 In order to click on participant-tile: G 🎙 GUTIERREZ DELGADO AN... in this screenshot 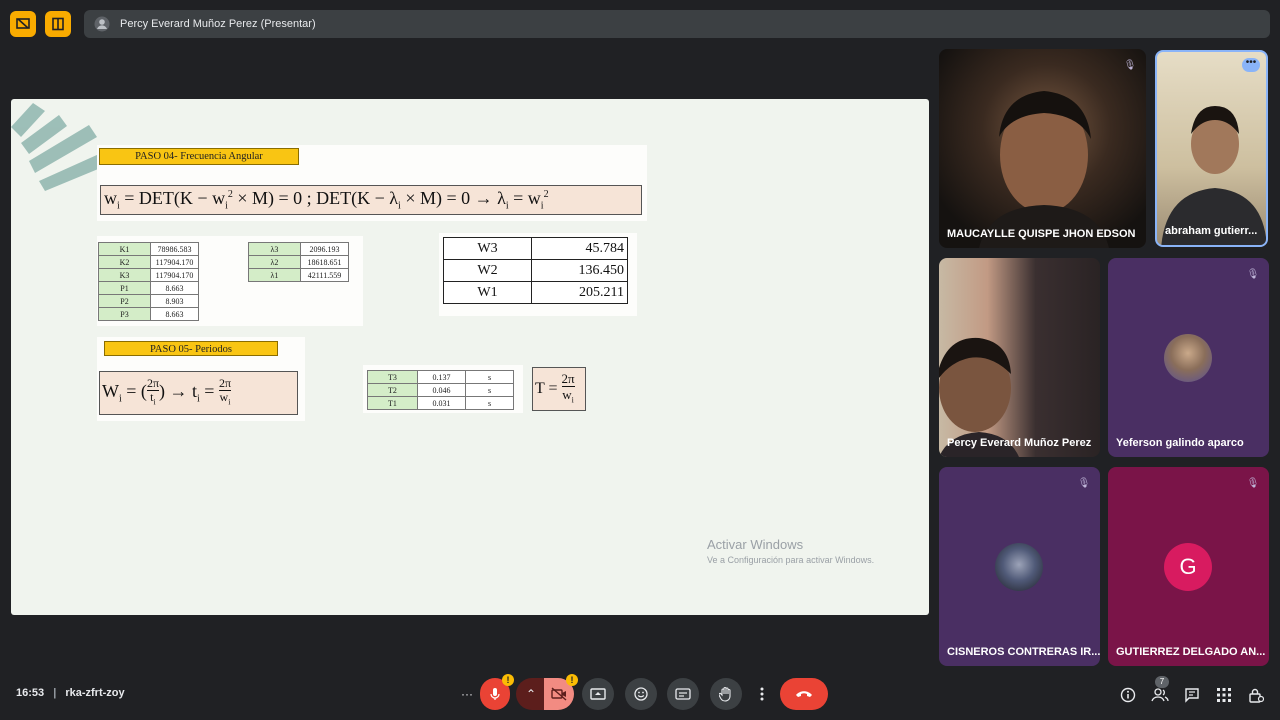, I will do `click(1188, 566)`.